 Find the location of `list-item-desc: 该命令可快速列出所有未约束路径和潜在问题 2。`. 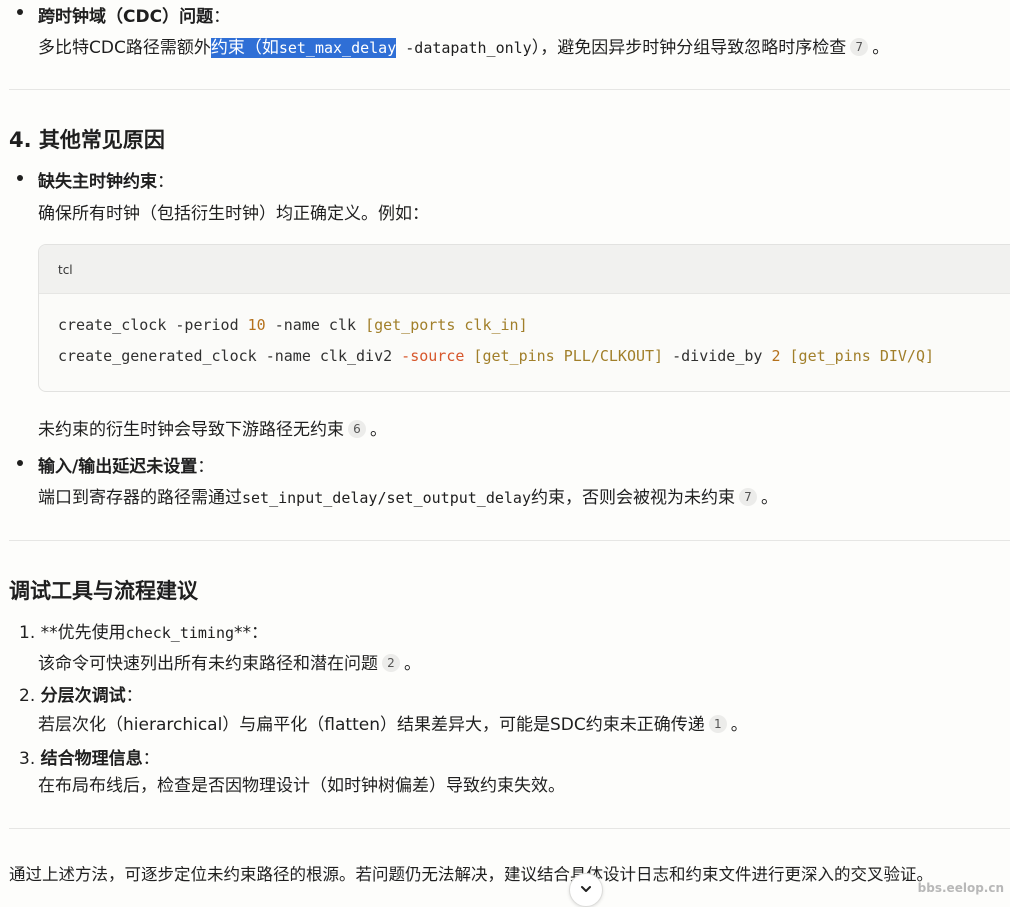

list-item-desc: 该命令可快速列出所有未约束路径和潜在问题 2。 is located at coordinates (229, 664).